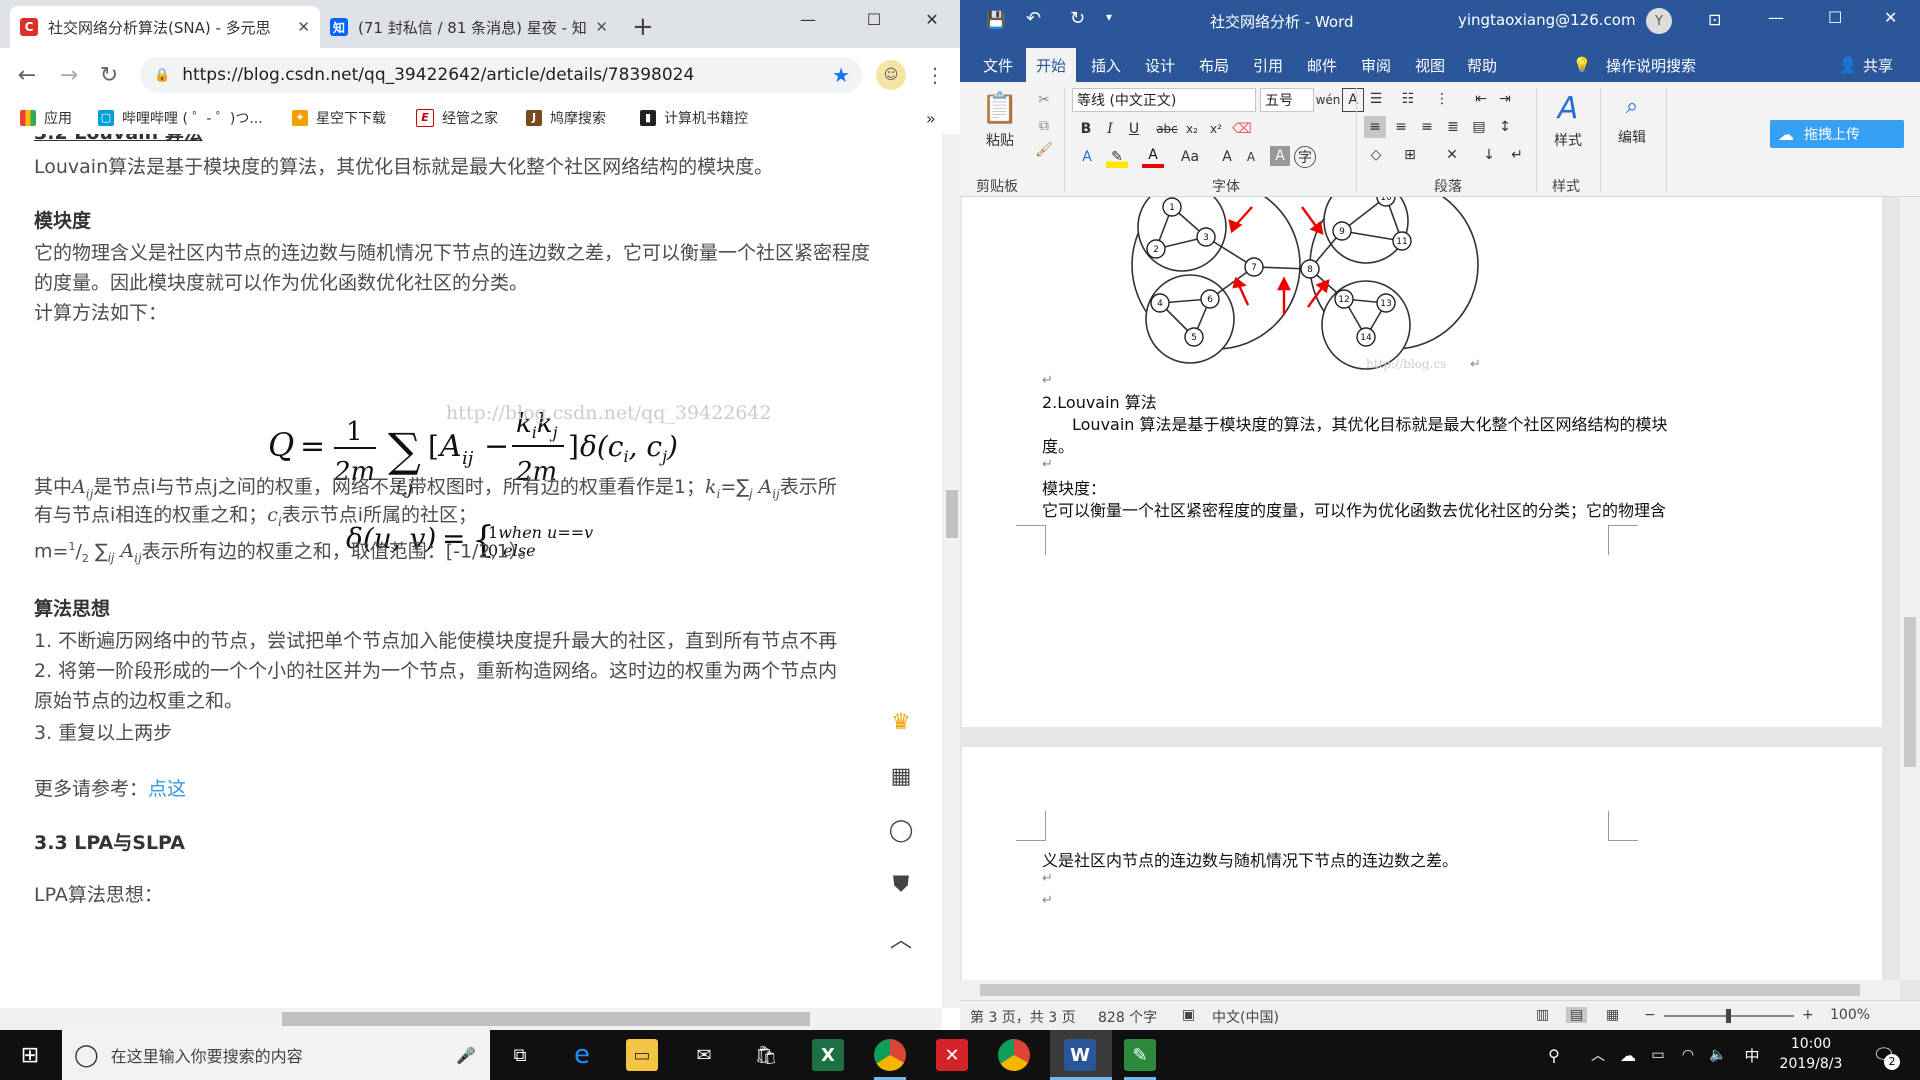 This screenshot has height=1080, width=1920. Describe the element at coordinates (891, 75) in the screenshot. I see `profile-avatar: ☺` at that location.